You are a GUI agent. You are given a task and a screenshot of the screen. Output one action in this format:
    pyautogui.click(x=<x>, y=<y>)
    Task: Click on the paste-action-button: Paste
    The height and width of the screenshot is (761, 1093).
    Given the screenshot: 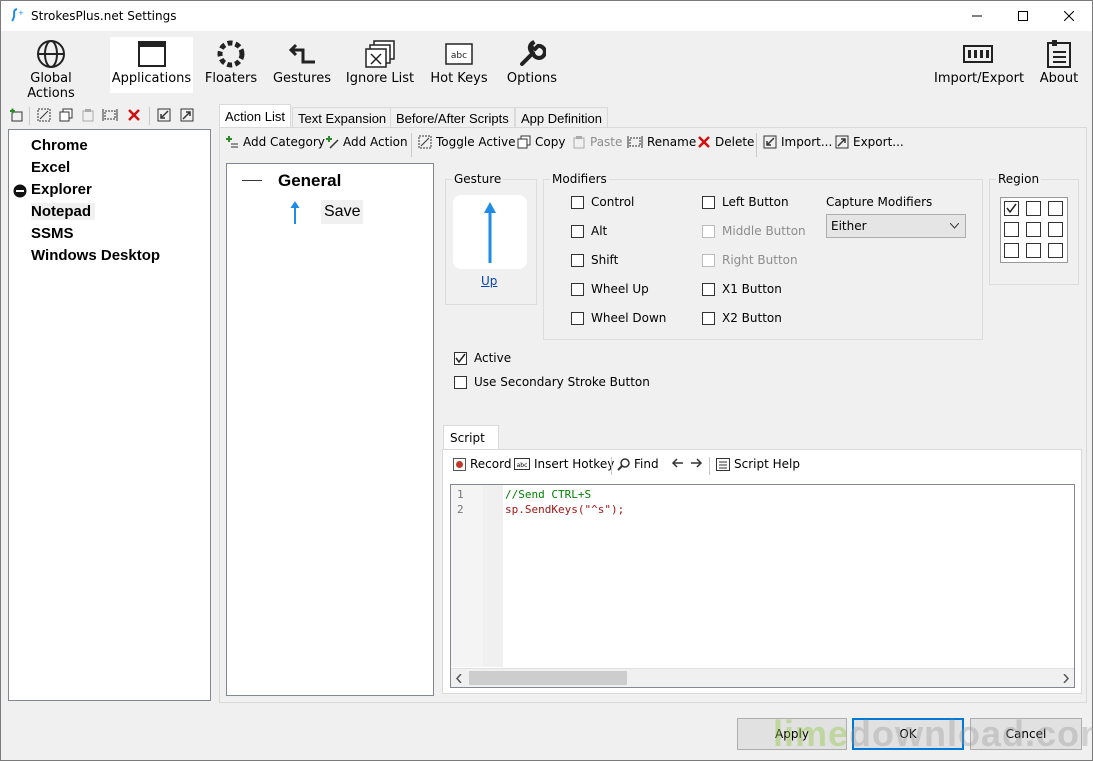 What is the action you would take?
    pyautogui.click(x=597, y=142)
    